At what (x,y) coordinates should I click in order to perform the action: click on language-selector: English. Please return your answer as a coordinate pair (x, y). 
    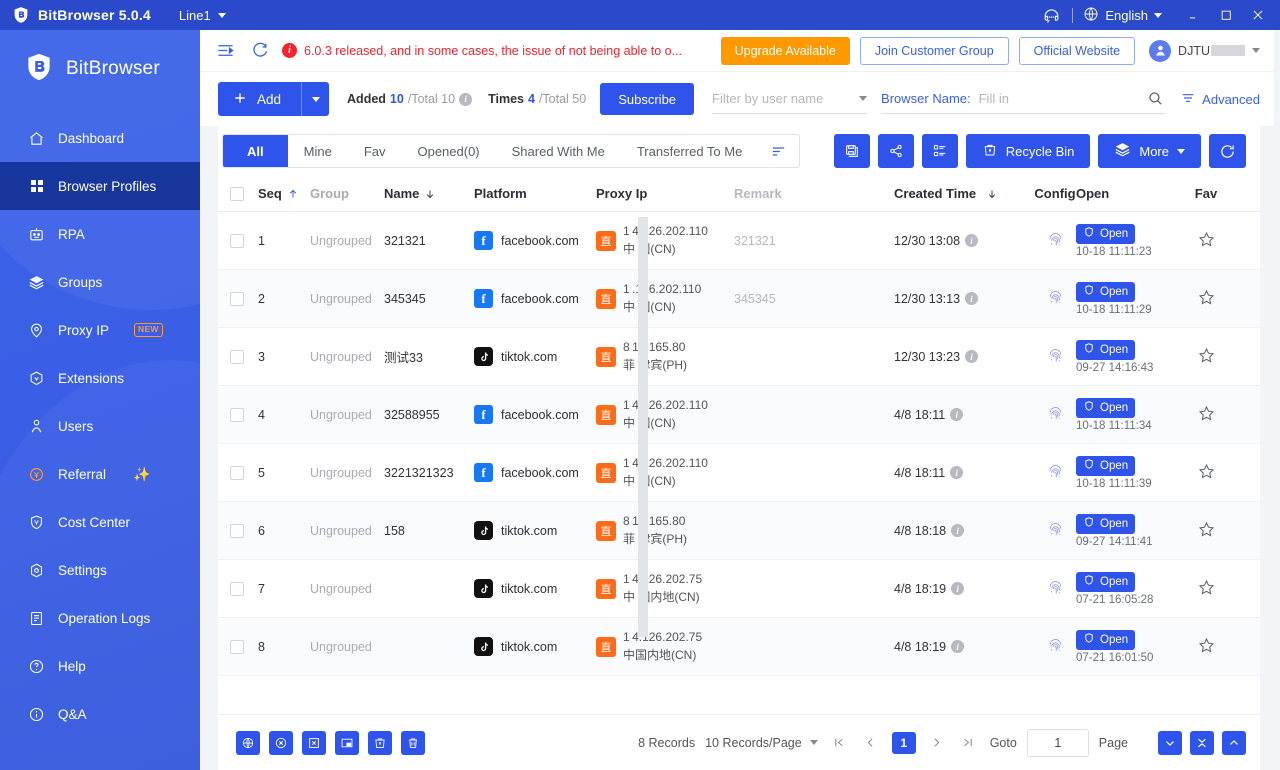
    Looking at the image, I should click on (1122, 15).